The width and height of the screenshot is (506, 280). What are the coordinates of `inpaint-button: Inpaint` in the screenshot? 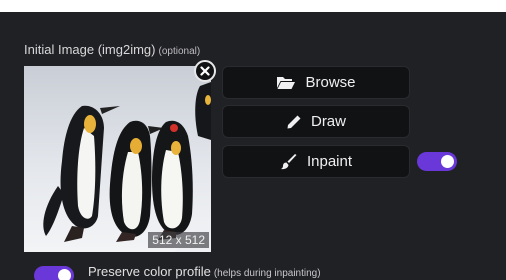 It's located at (316, 161).